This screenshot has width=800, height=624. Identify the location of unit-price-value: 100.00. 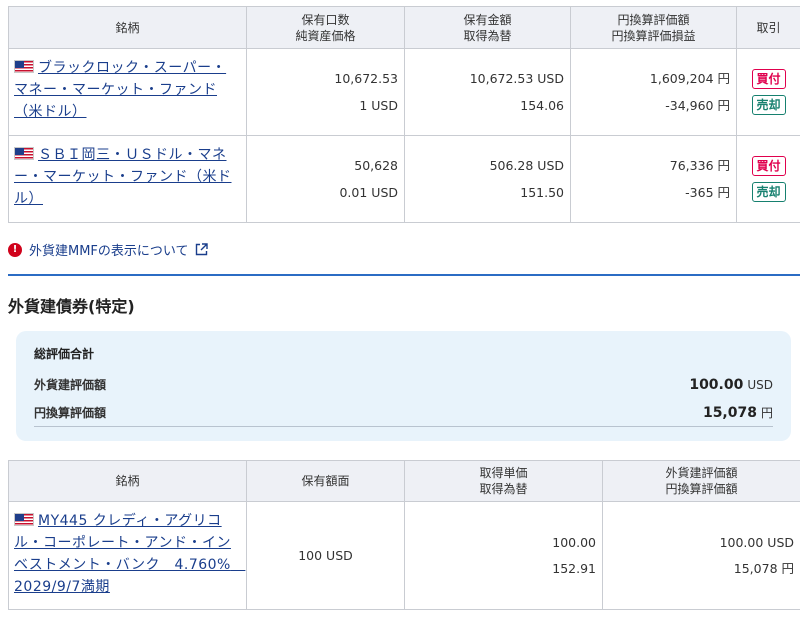
(574, 542).